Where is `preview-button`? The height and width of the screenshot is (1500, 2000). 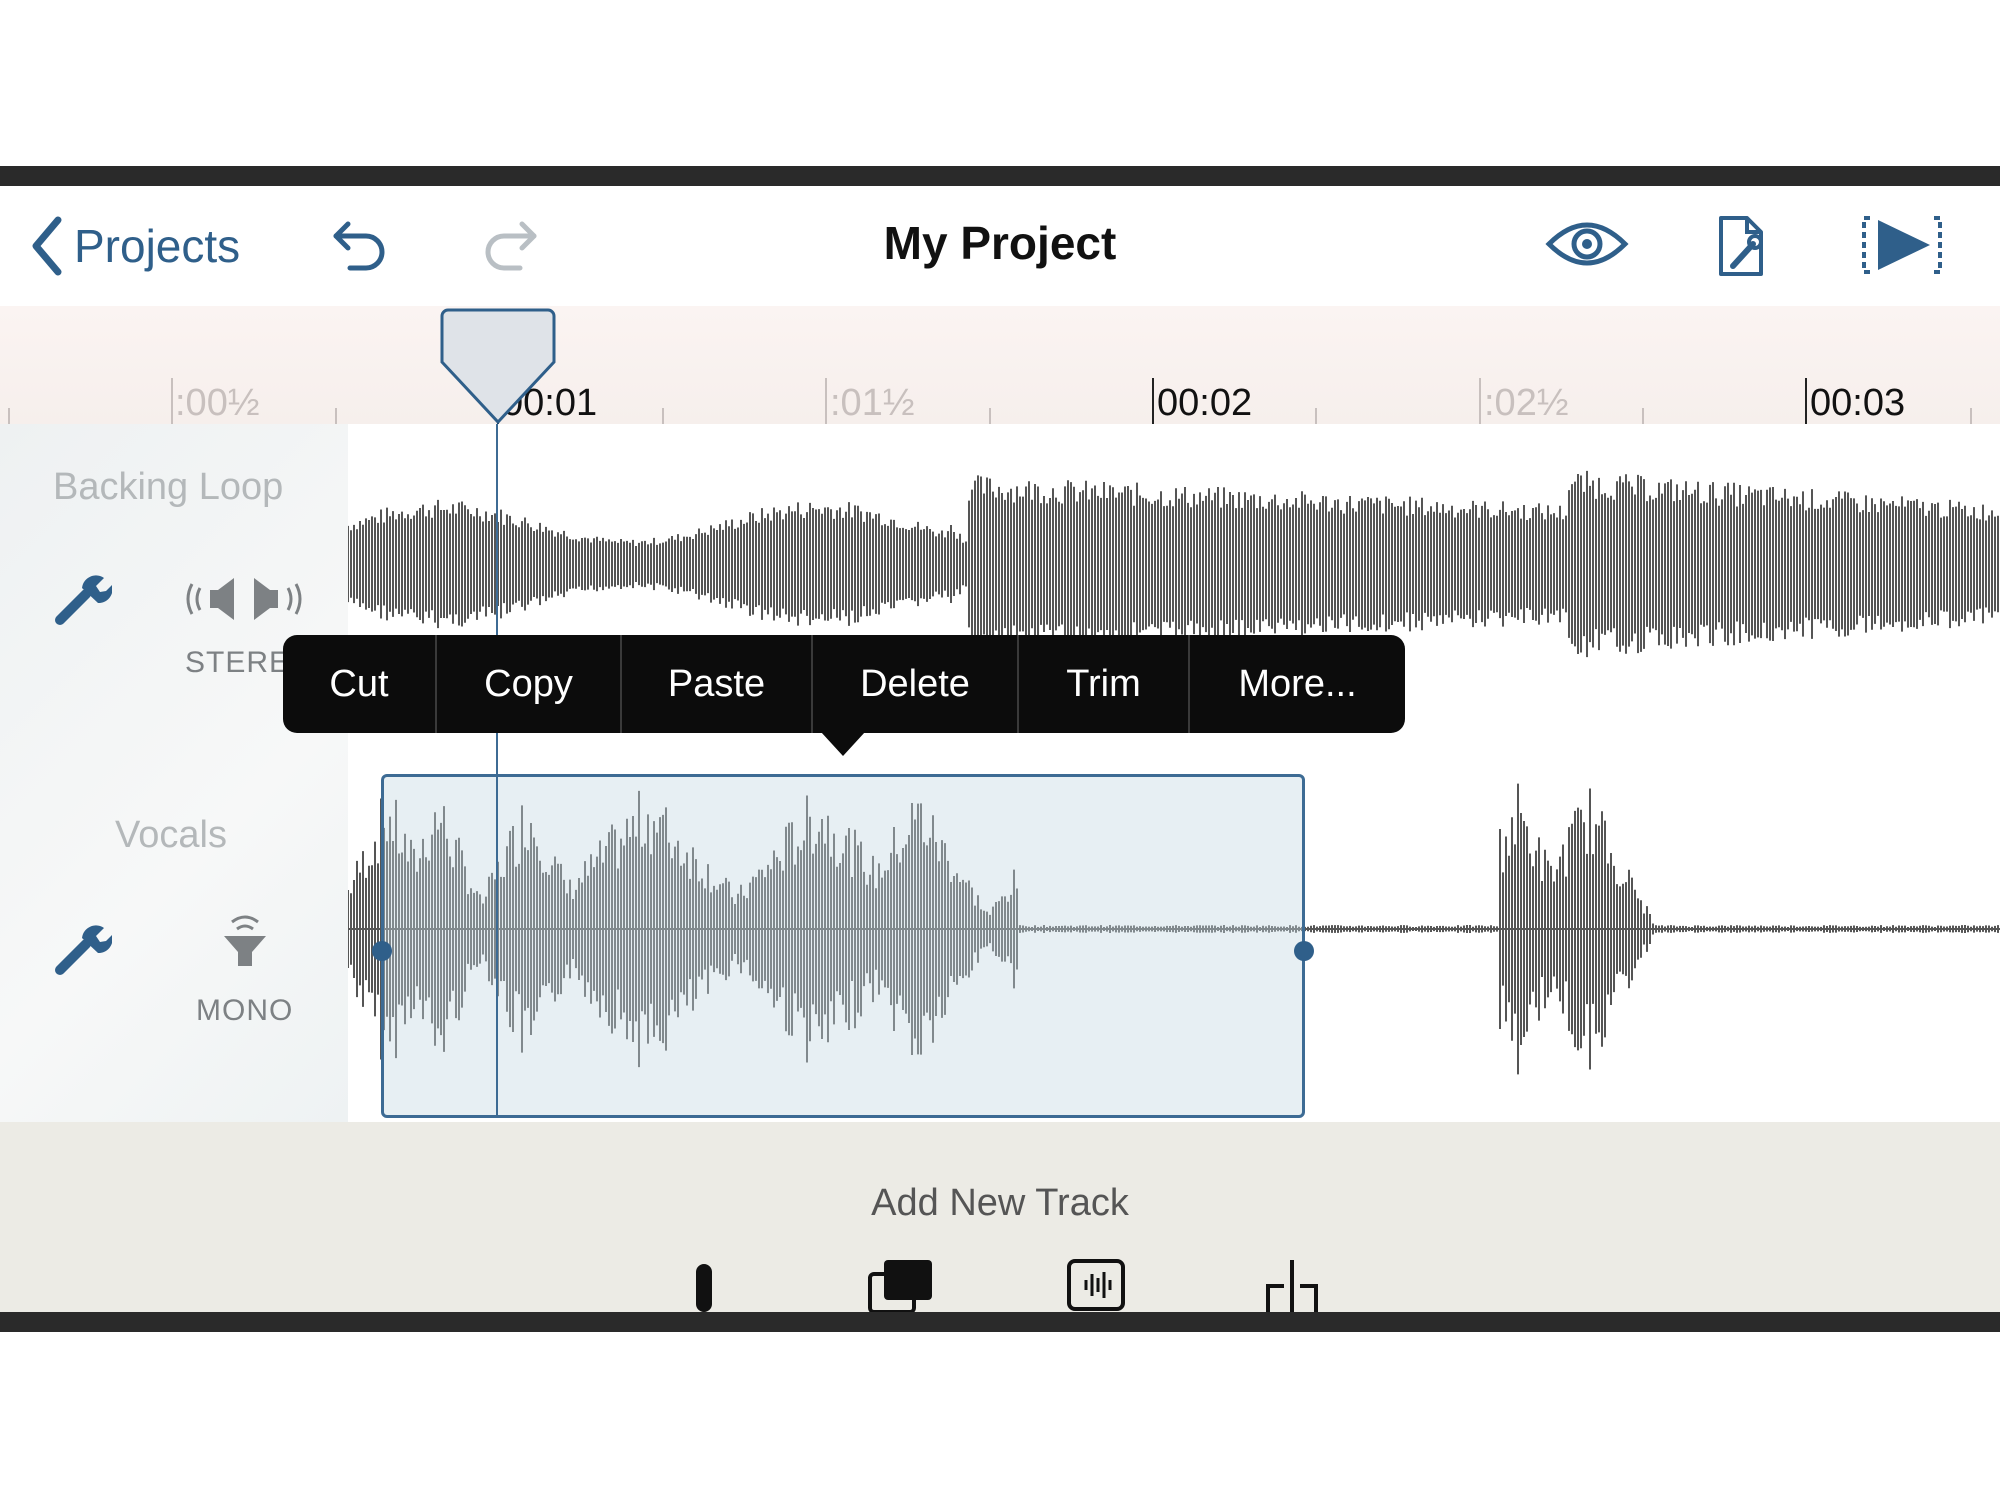 preview-button is located at coordinates (1587, 244).